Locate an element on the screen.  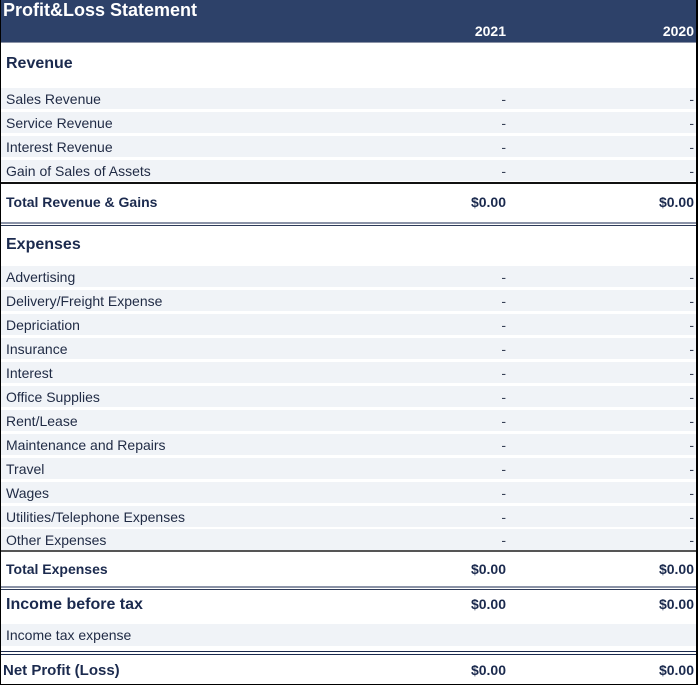
income-tax-label: Income tax expense is located at coordinates (69, 635).